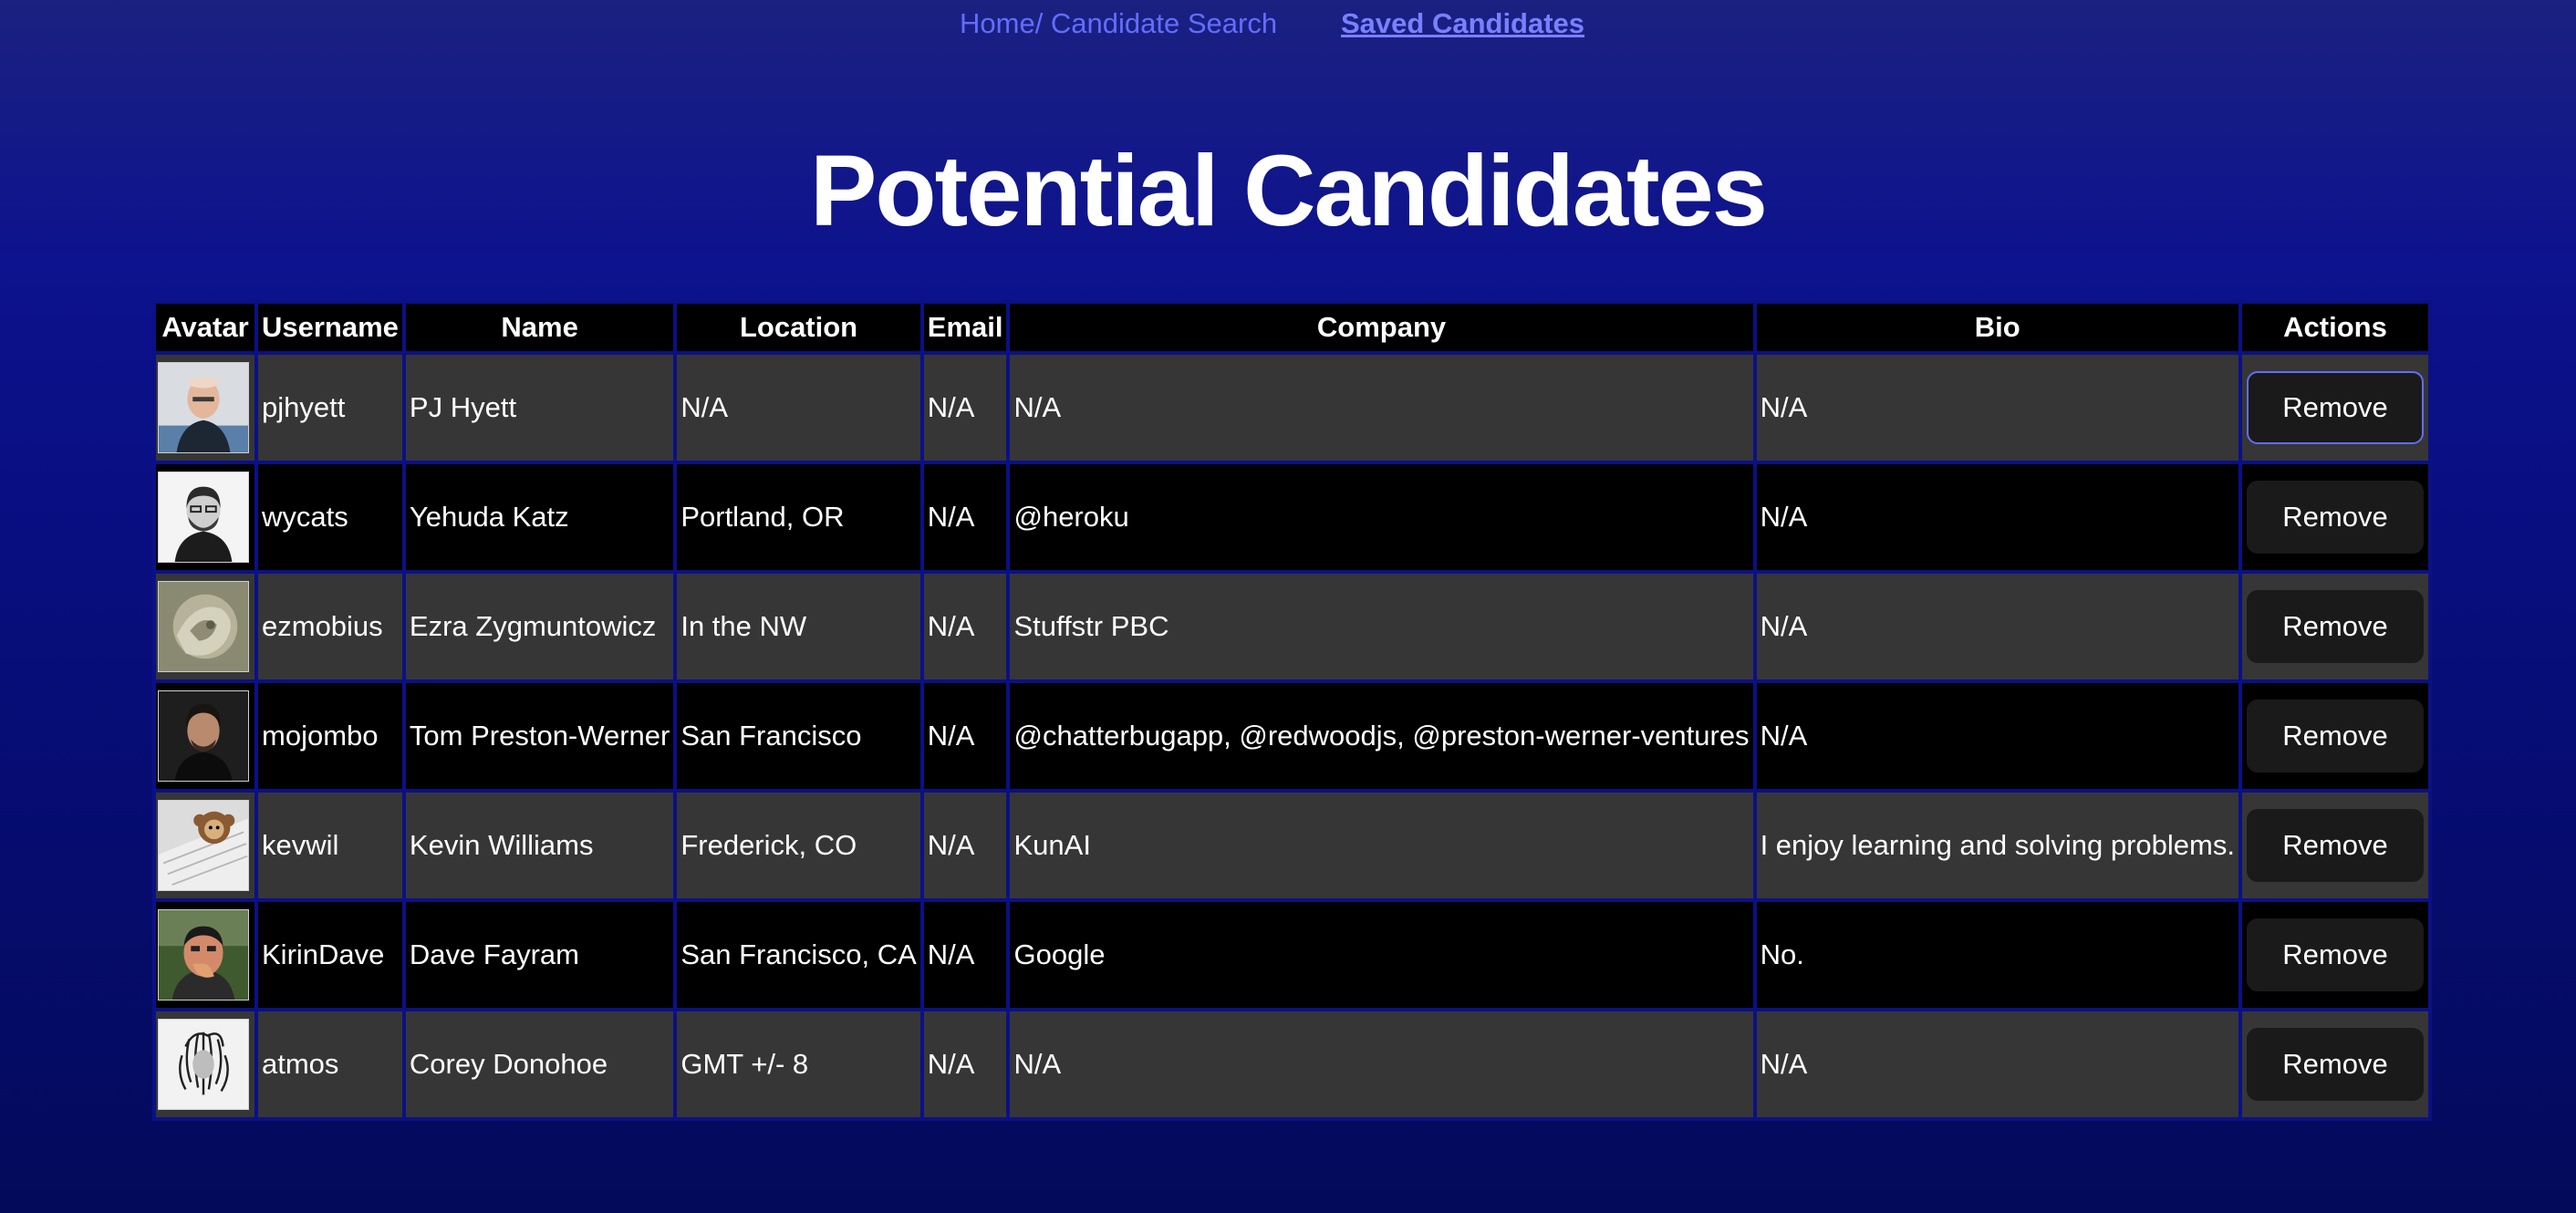 This screenshot has height=1213, width=2576. What do you see at coordinates (330, 517) in the screenshot?
I see `cell-username: wycats` at bounding box center [330, 517].